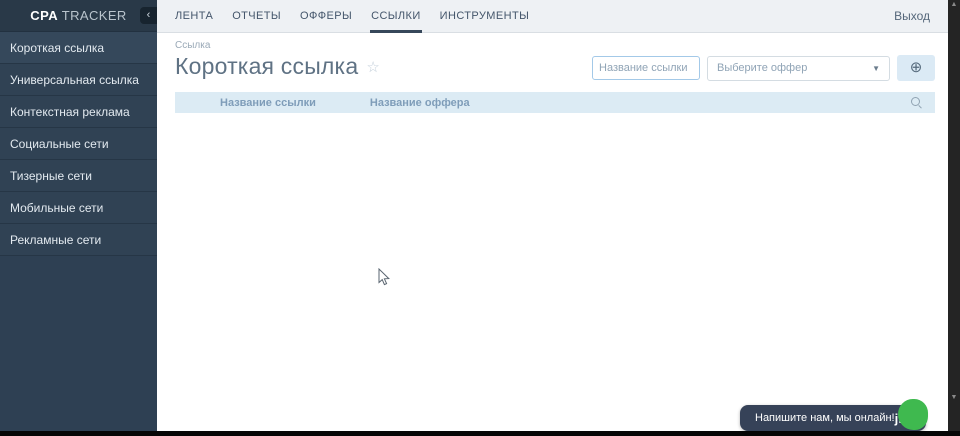 The height and width of the screenshot is (436, 960). Describe the element at coordinates (372, 67) in the screenshot. I see `favorite-star-icon: ☆` at that location.